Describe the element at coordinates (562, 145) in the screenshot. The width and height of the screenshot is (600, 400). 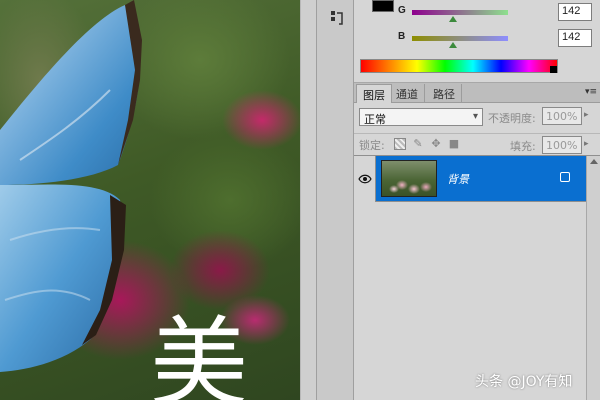
I see `fill-input: 100%` at that location.